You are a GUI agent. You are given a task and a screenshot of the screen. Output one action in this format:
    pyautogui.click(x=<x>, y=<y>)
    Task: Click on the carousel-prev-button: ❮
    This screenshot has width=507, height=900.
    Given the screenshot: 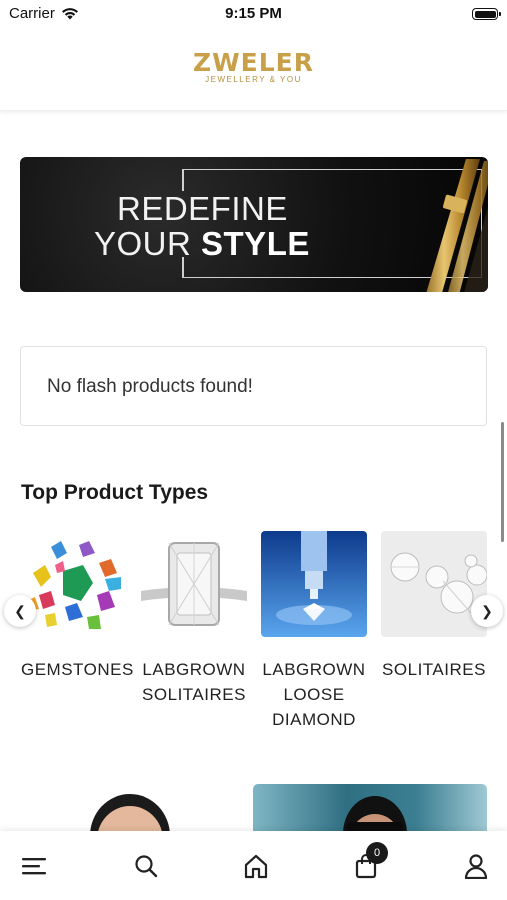 What is the action you would take?
    pyautogui.click(x=20, y=611)
    